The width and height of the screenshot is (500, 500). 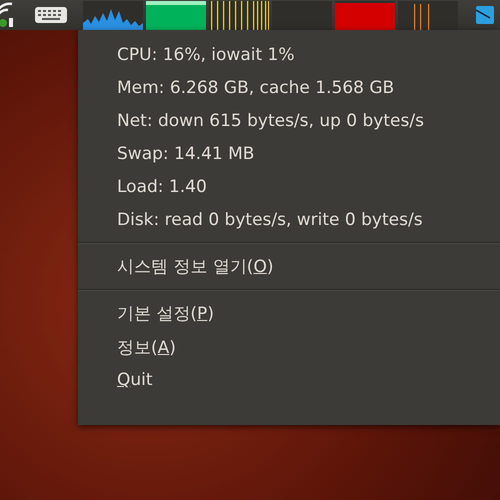 What do you see at coordinates (161, 187) in the screenshot?
I see `system-info-text: Load: 1.40` at bounding box center [161, 187].